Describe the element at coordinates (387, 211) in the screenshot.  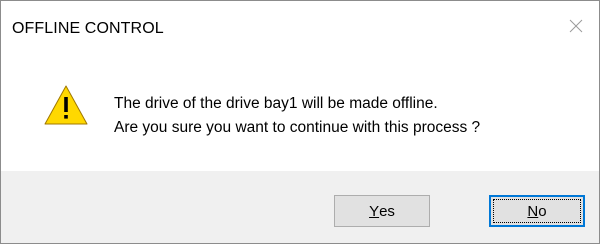
I see `yes-button-label: es` at that location.